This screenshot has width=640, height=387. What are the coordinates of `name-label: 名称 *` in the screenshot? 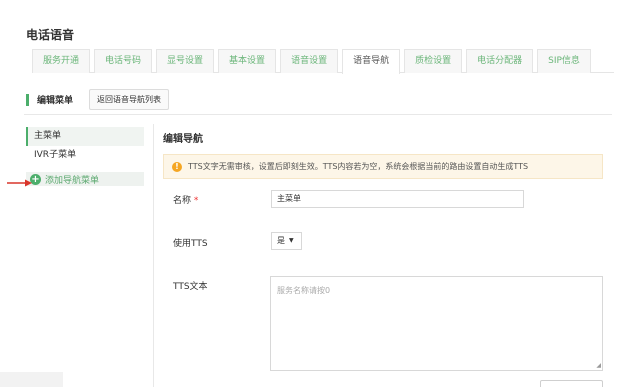 It's located at (185, 199).